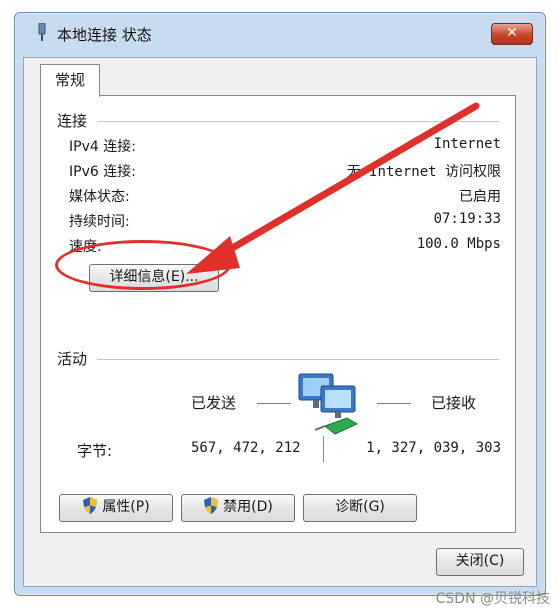 The height and width of the screenshot is (612, 558). What do you see at coordinates (126, 507) in the screenshot?
I see `properties-label: 属性(P)` at bounding box center [126, 507].